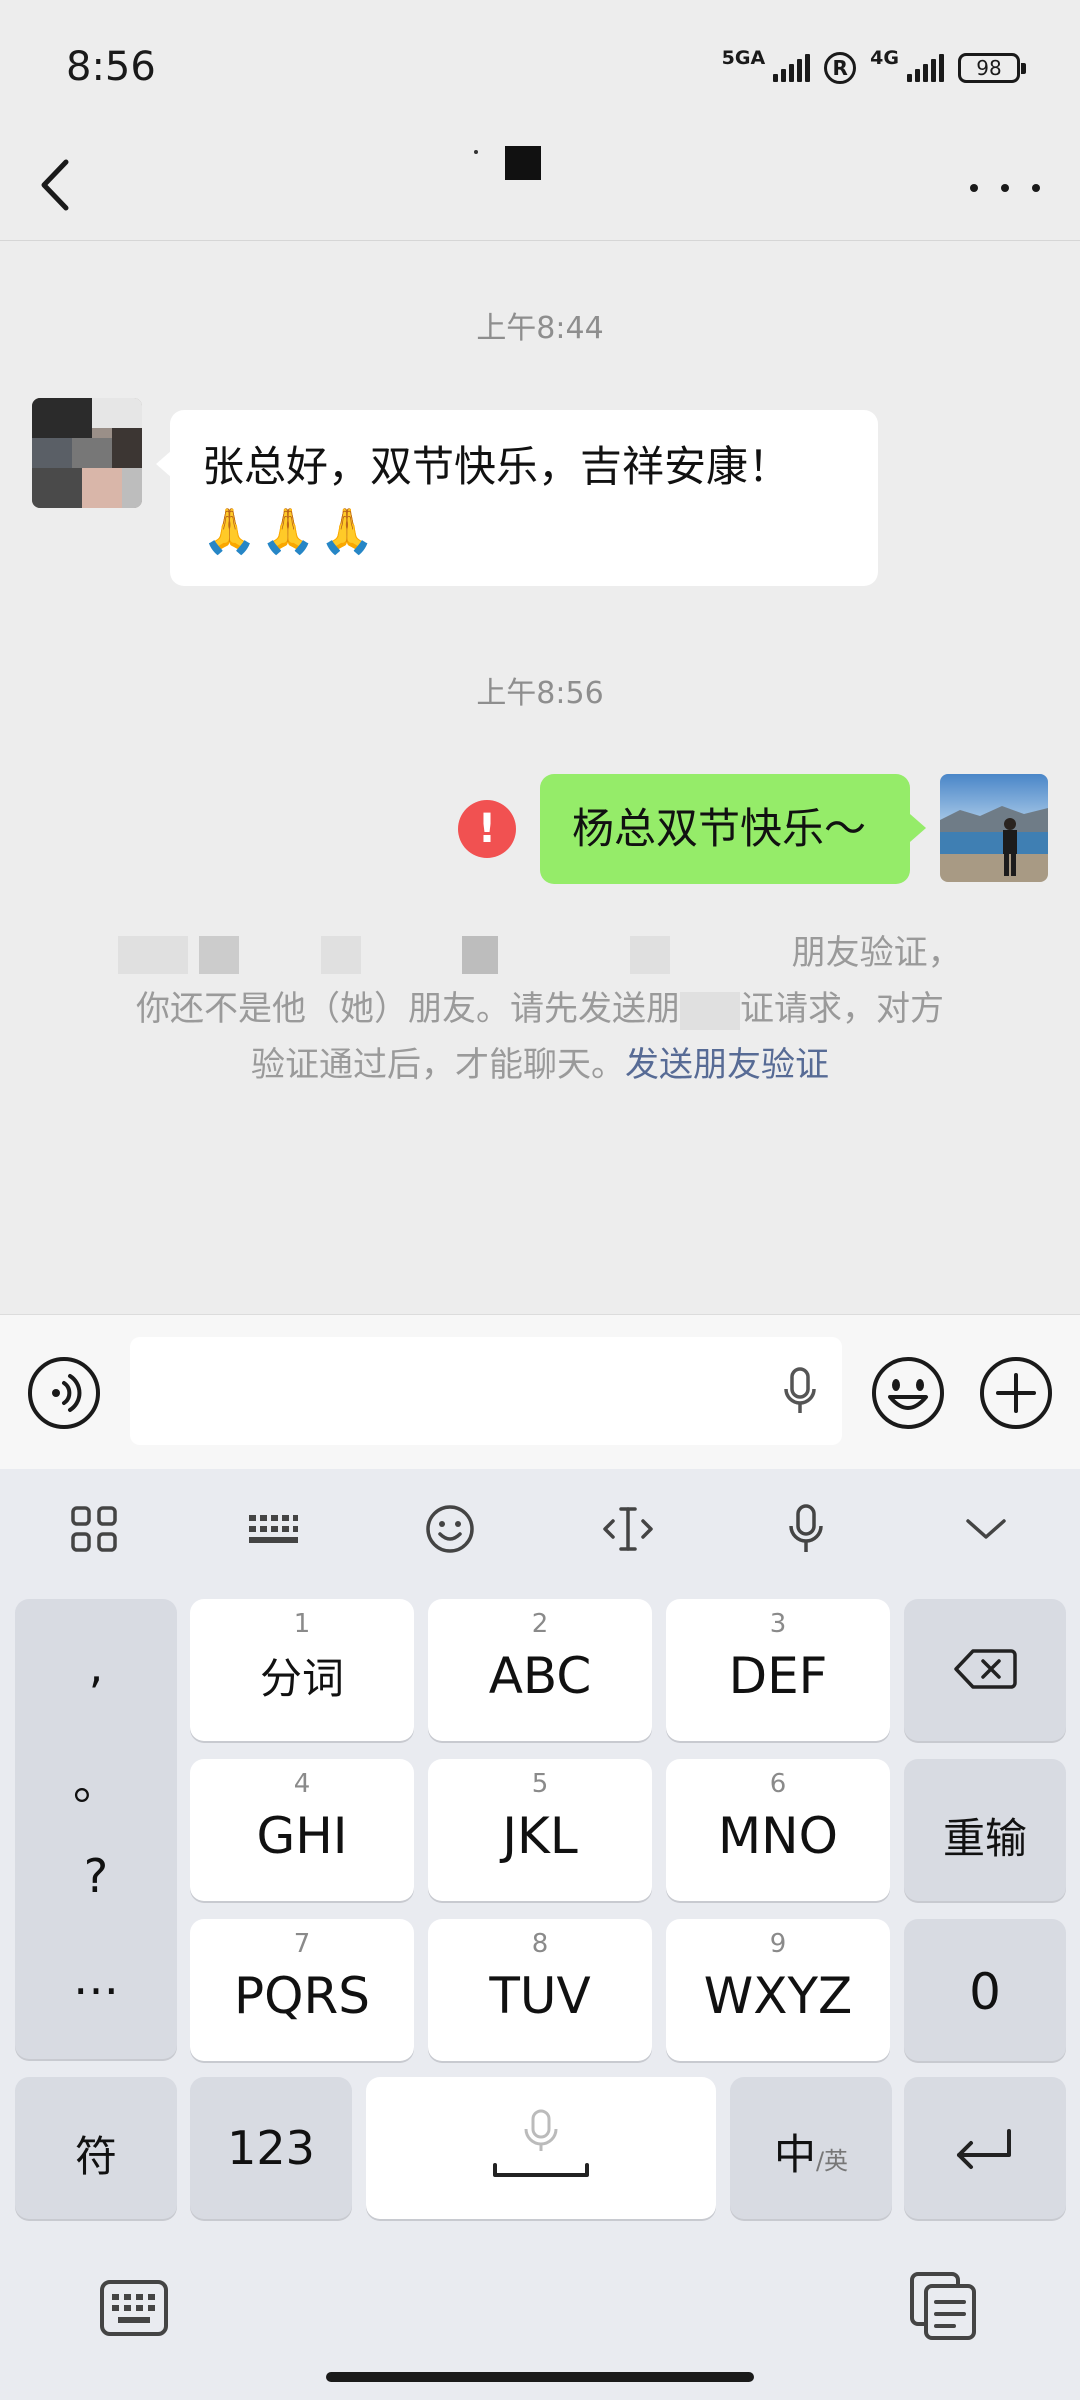 This screenshot has height=2400, width=1080. I want to click on message-input-bar, so click(540, 1392).